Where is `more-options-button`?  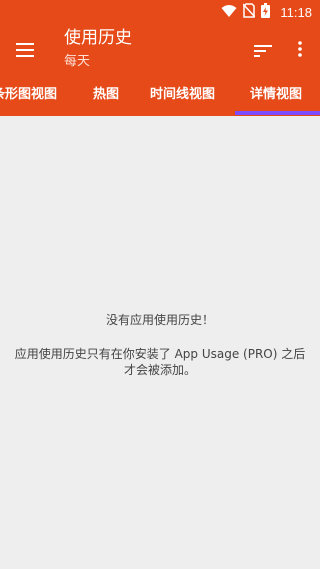
more-options-button is located at coordinates (300, 51).